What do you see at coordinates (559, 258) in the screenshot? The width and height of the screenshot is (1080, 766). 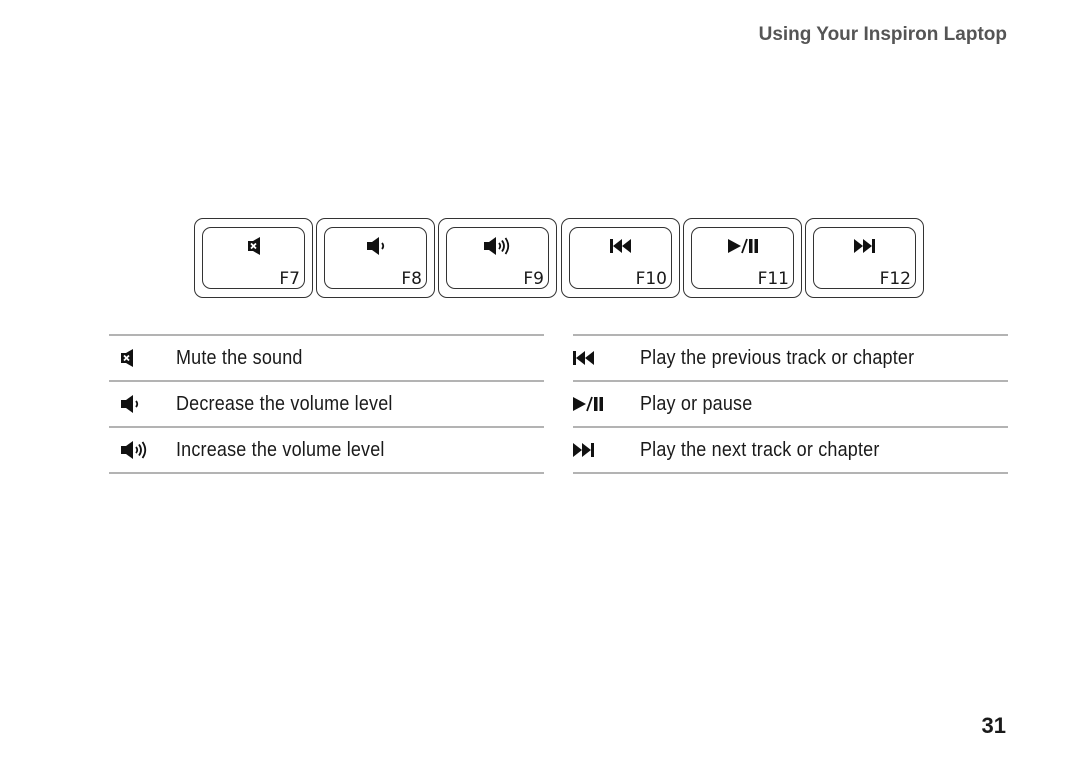 I see `function-key-row: F7 F8 F9 F10 F11 F12` at bounding box center [559, 258].